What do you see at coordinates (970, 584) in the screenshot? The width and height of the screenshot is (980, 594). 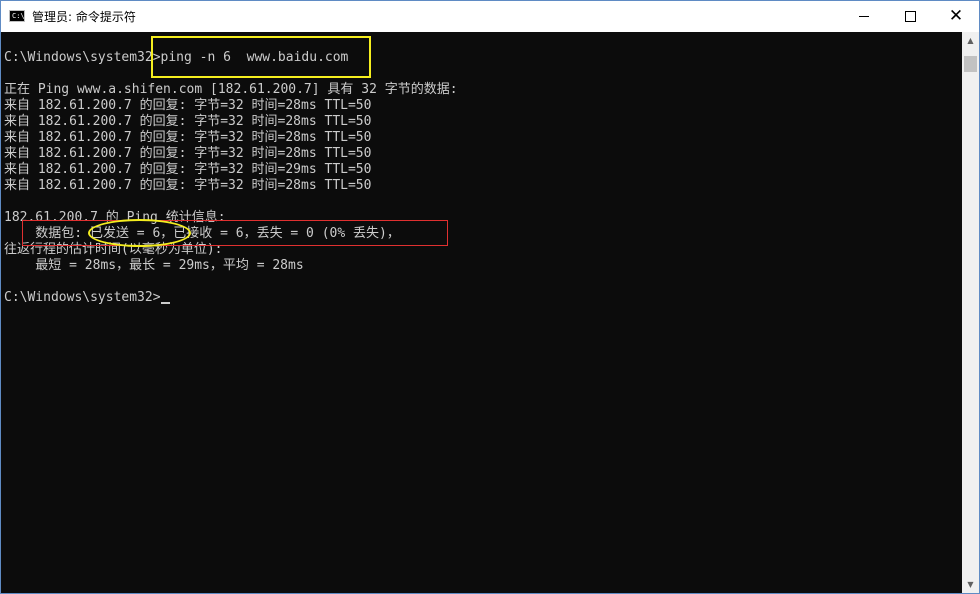 I see `scroll-down-icon: ▼` at bounding box center [970, 584].